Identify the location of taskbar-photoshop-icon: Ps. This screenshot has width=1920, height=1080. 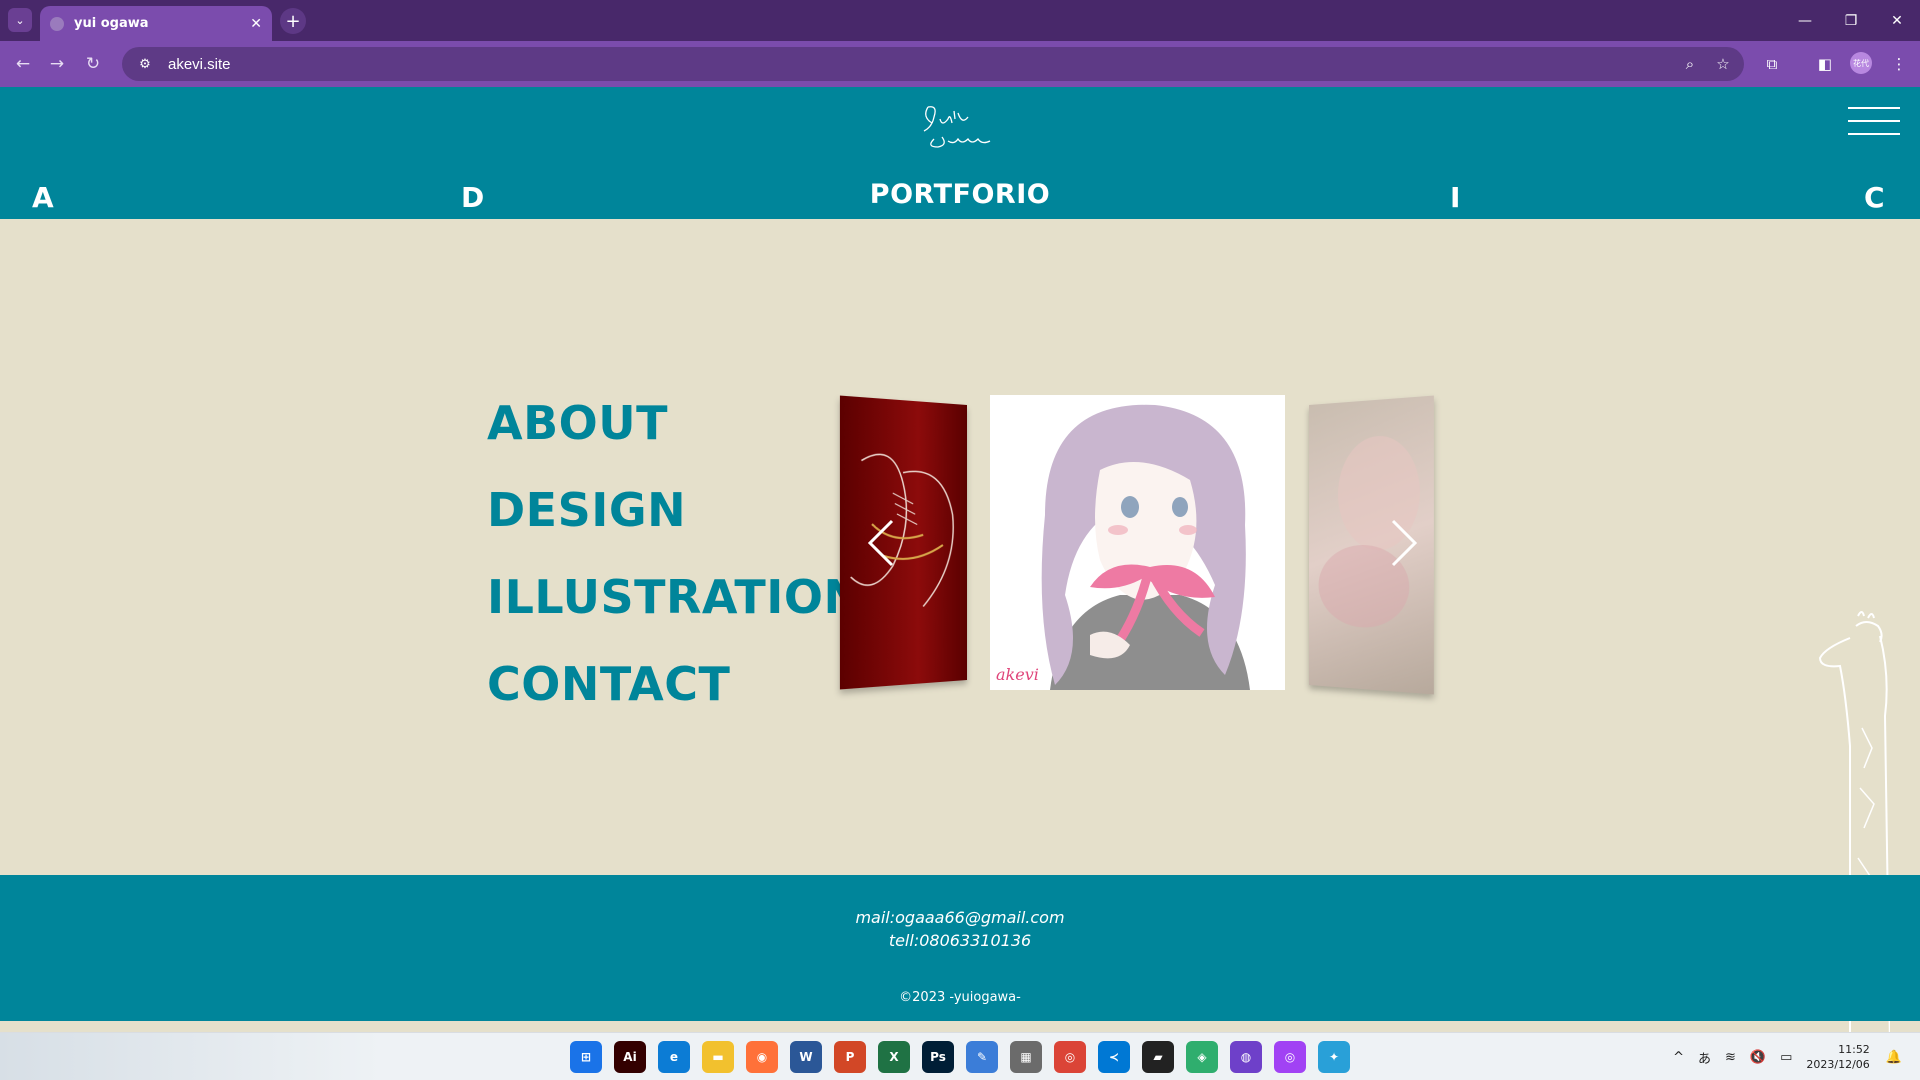
(938, 1057).